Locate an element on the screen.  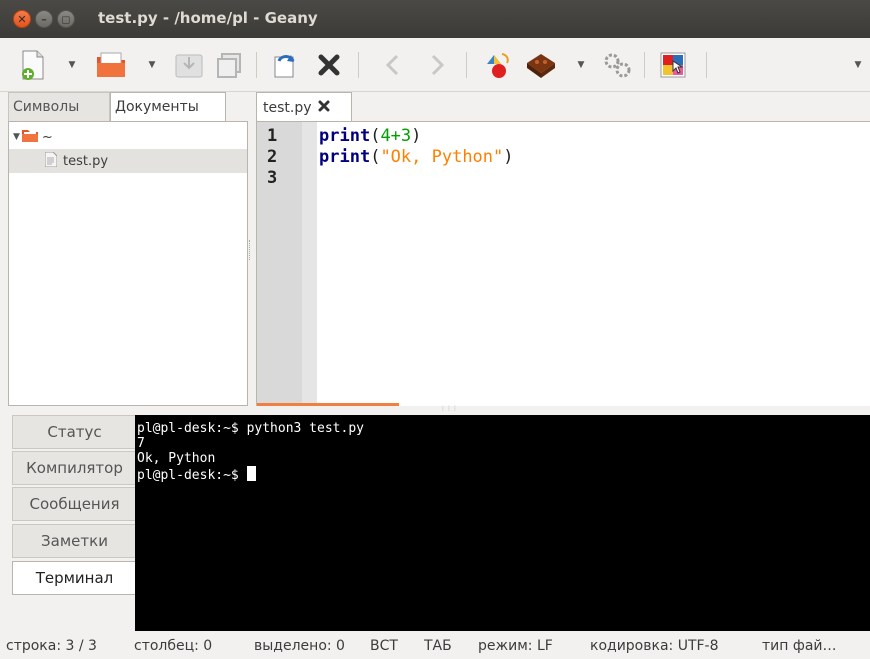
sidebar-tabs: Символы Документы is located at coordinates (129, 107).